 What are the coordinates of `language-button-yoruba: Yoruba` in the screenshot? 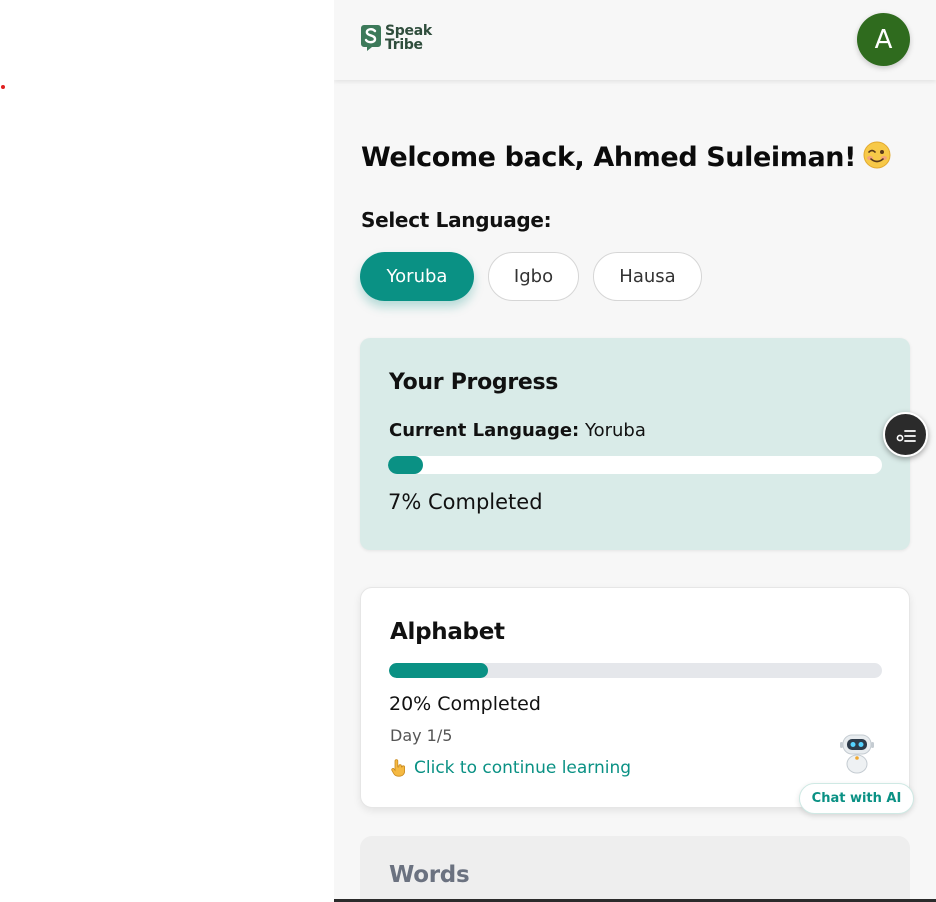 It's located at (417, 276).